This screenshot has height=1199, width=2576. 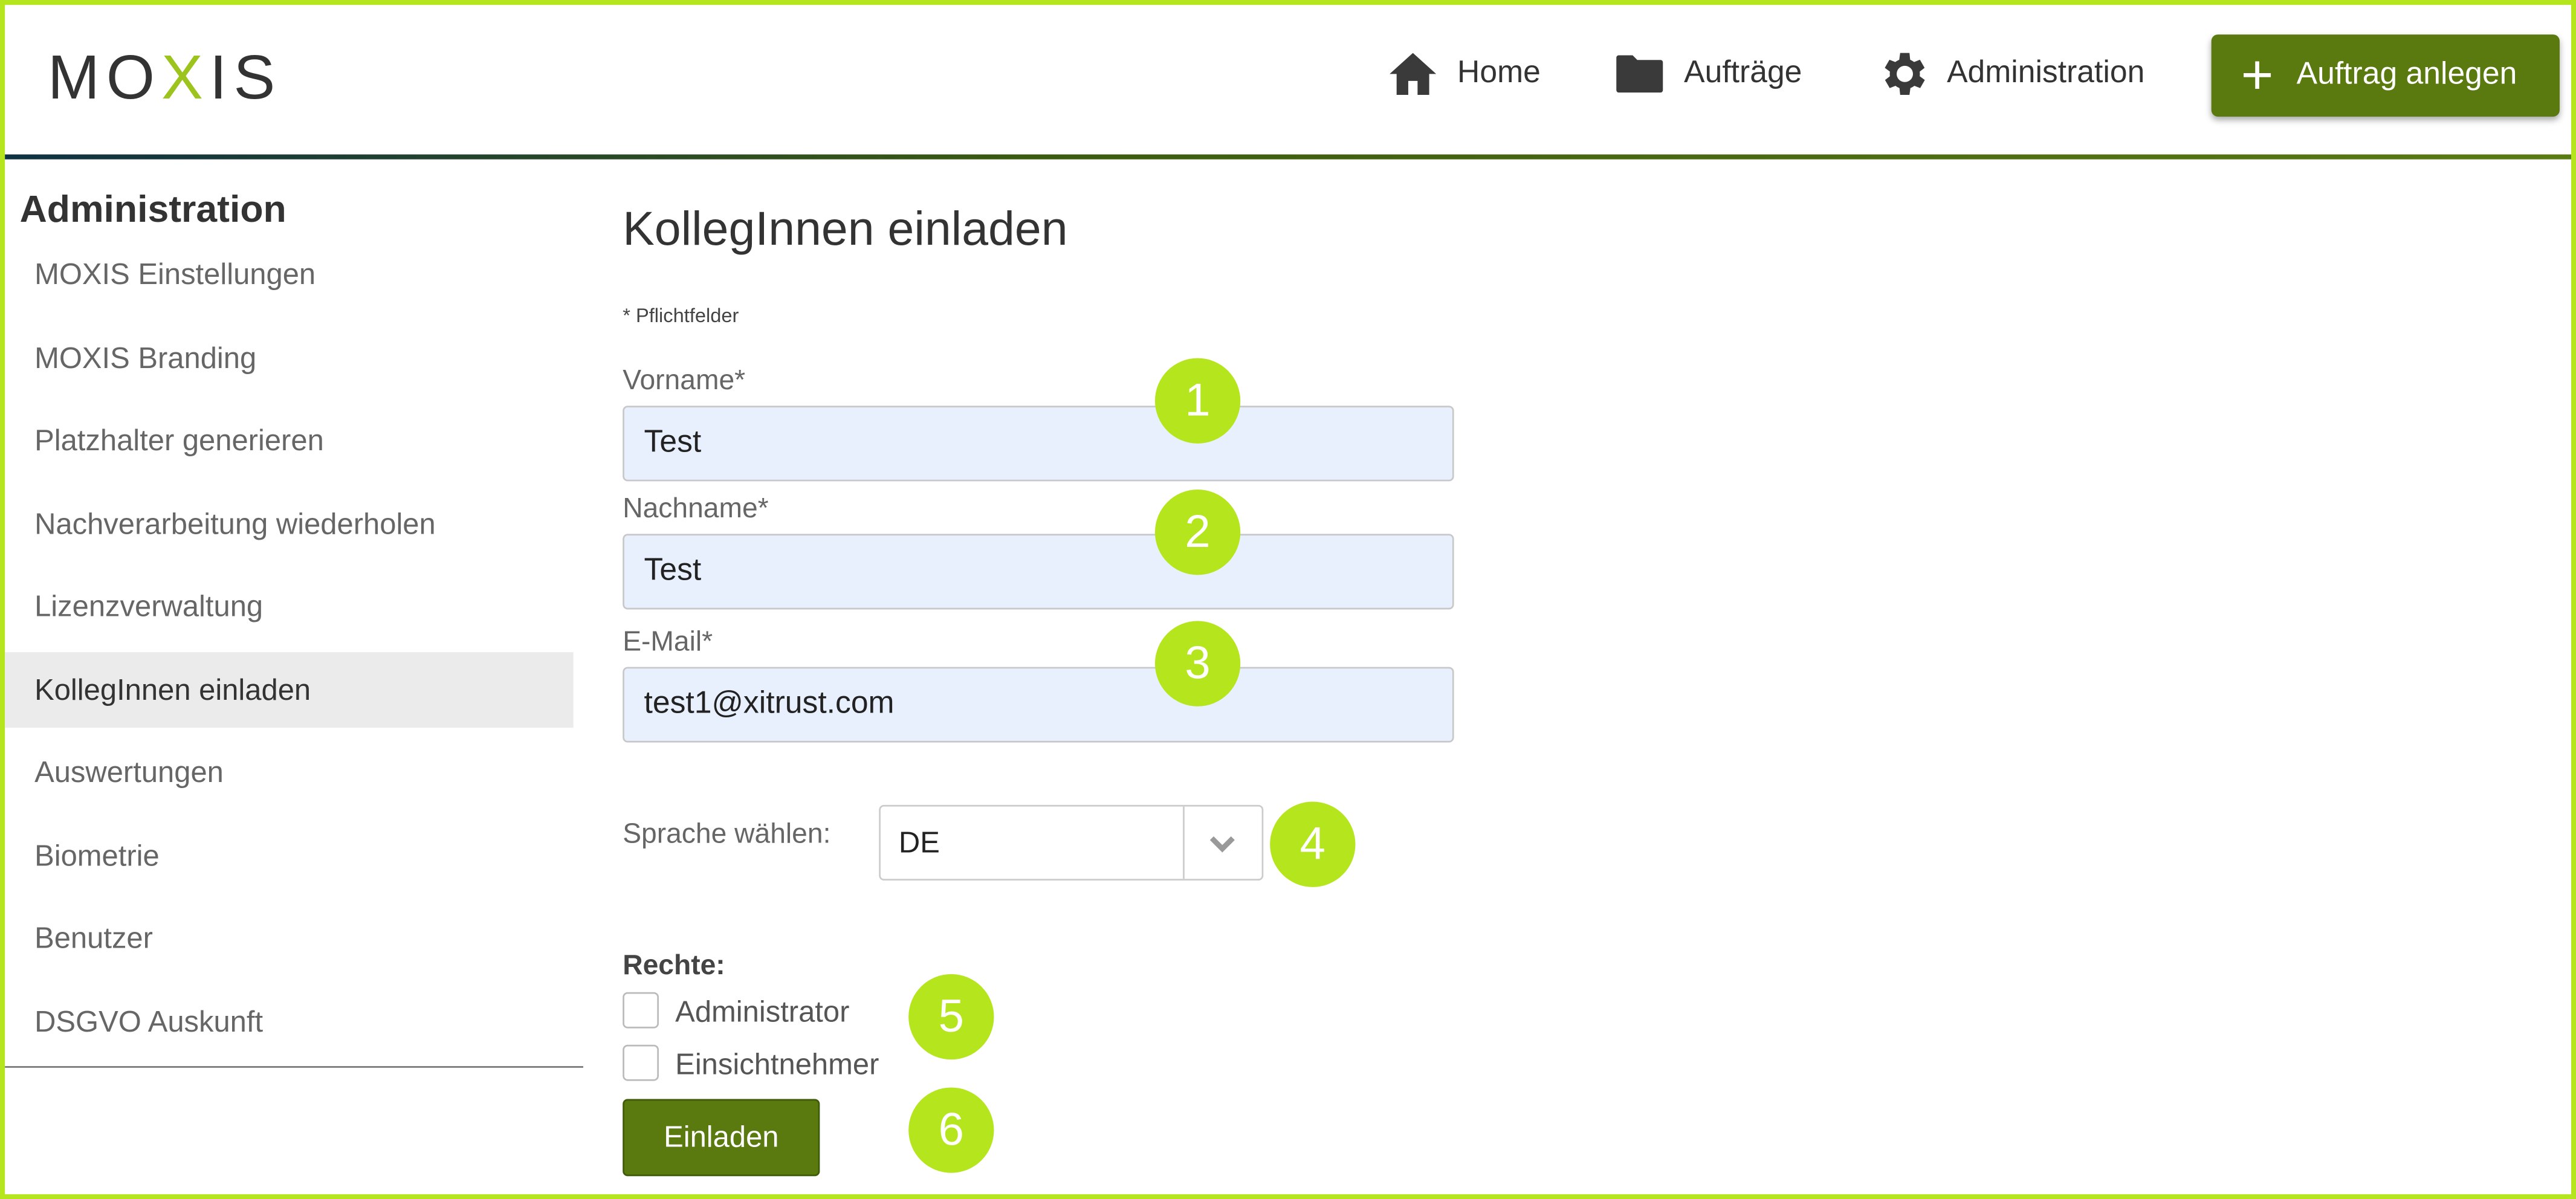 I want to click on create-order-button: + Auftrag anlegen, so click(x=2385, y=75).